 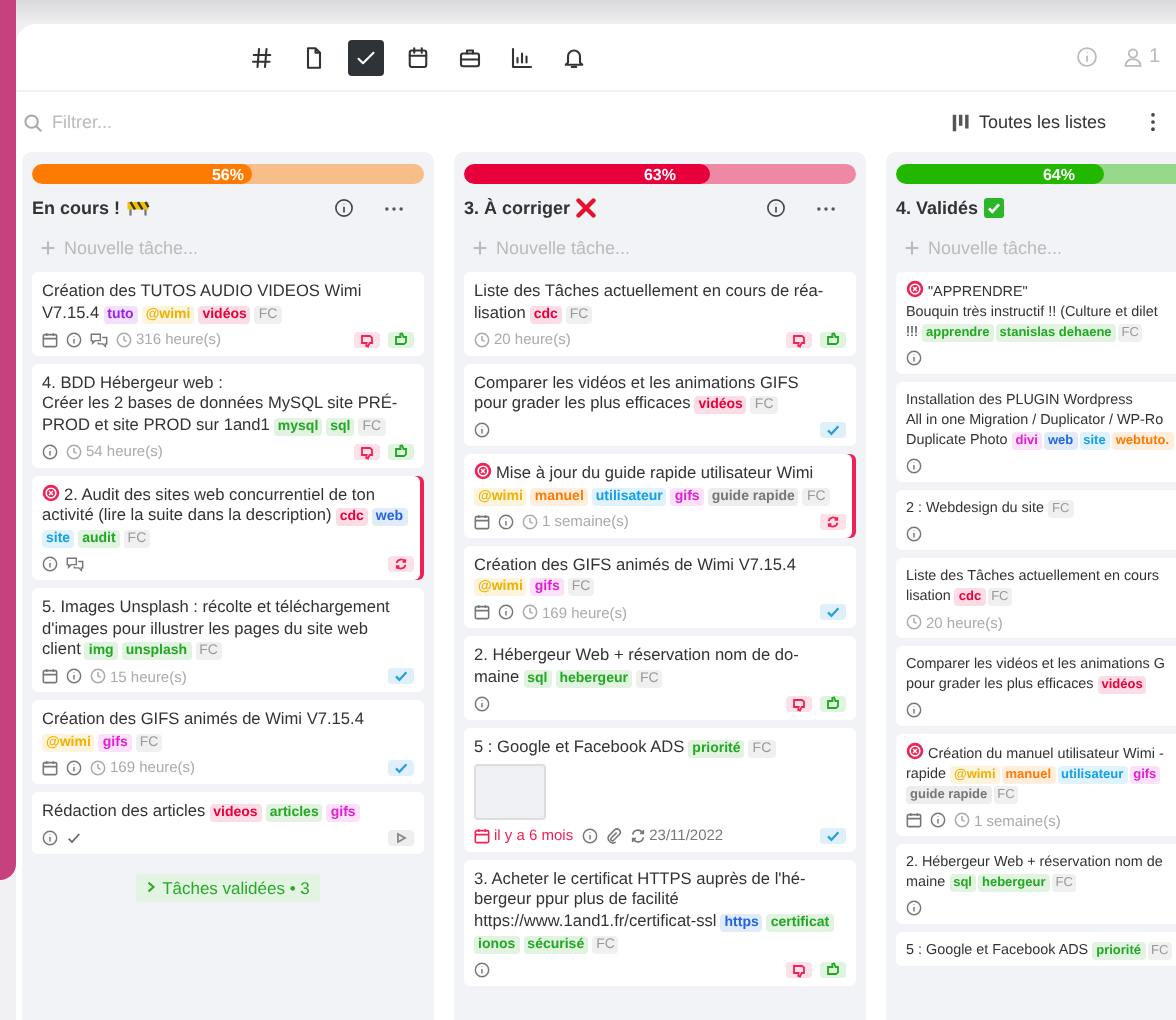 What do you see at coordinates (216, 606) in the screenshot?
I see `task-title-line: 5. Images Unsplash : récolte et téléchargement` at bounding box center [216, 606].